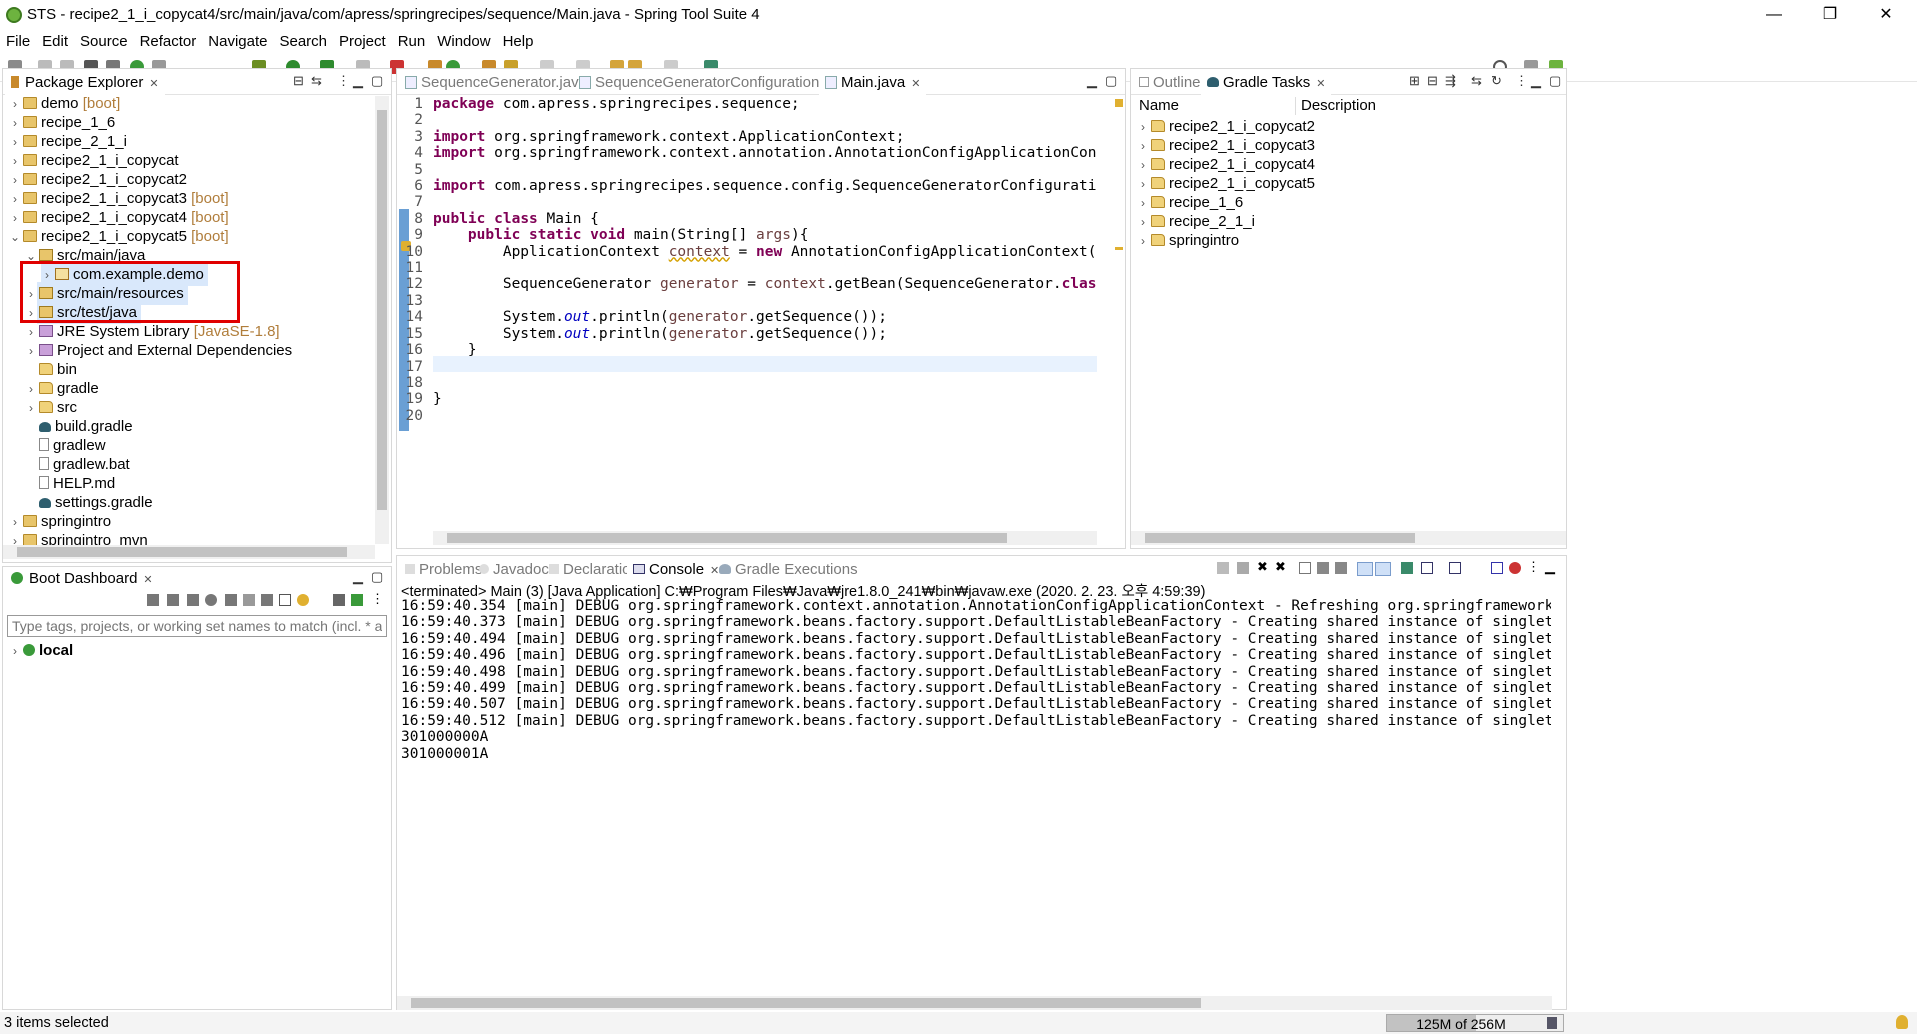 The image size is (1917, 1034). What do you see at coordinates (189, 552) in the screenshot?
I see `explorer-horizontal-scrollbar` at bounding box center [189, 552].